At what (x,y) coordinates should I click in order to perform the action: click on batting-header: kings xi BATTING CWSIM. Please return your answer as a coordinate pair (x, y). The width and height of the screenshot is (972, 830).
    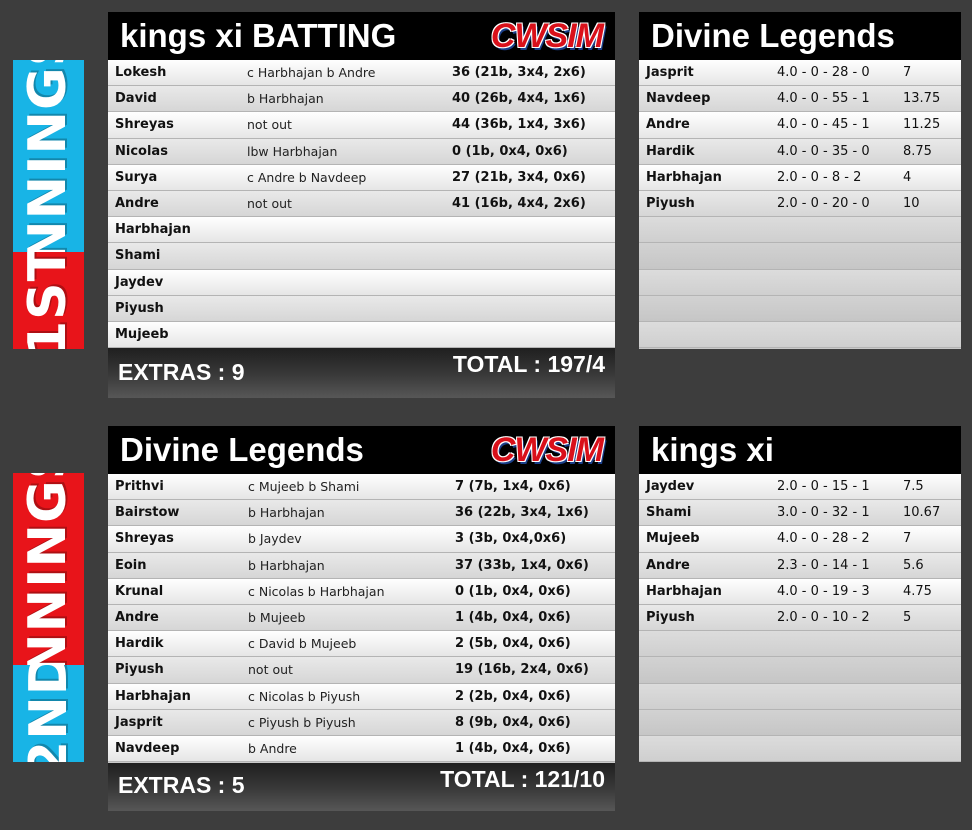
    Looking at the image, I should click on (361, 36).